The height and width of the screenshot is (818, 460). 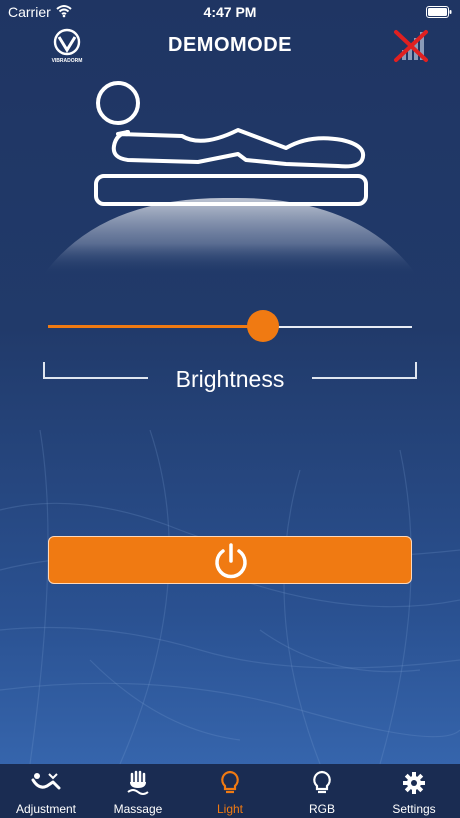 What do you see at coordinates (46, 791) in the screenshot?
I see `tab-adjustment: Adjustment` at bounding box center [46, 791].